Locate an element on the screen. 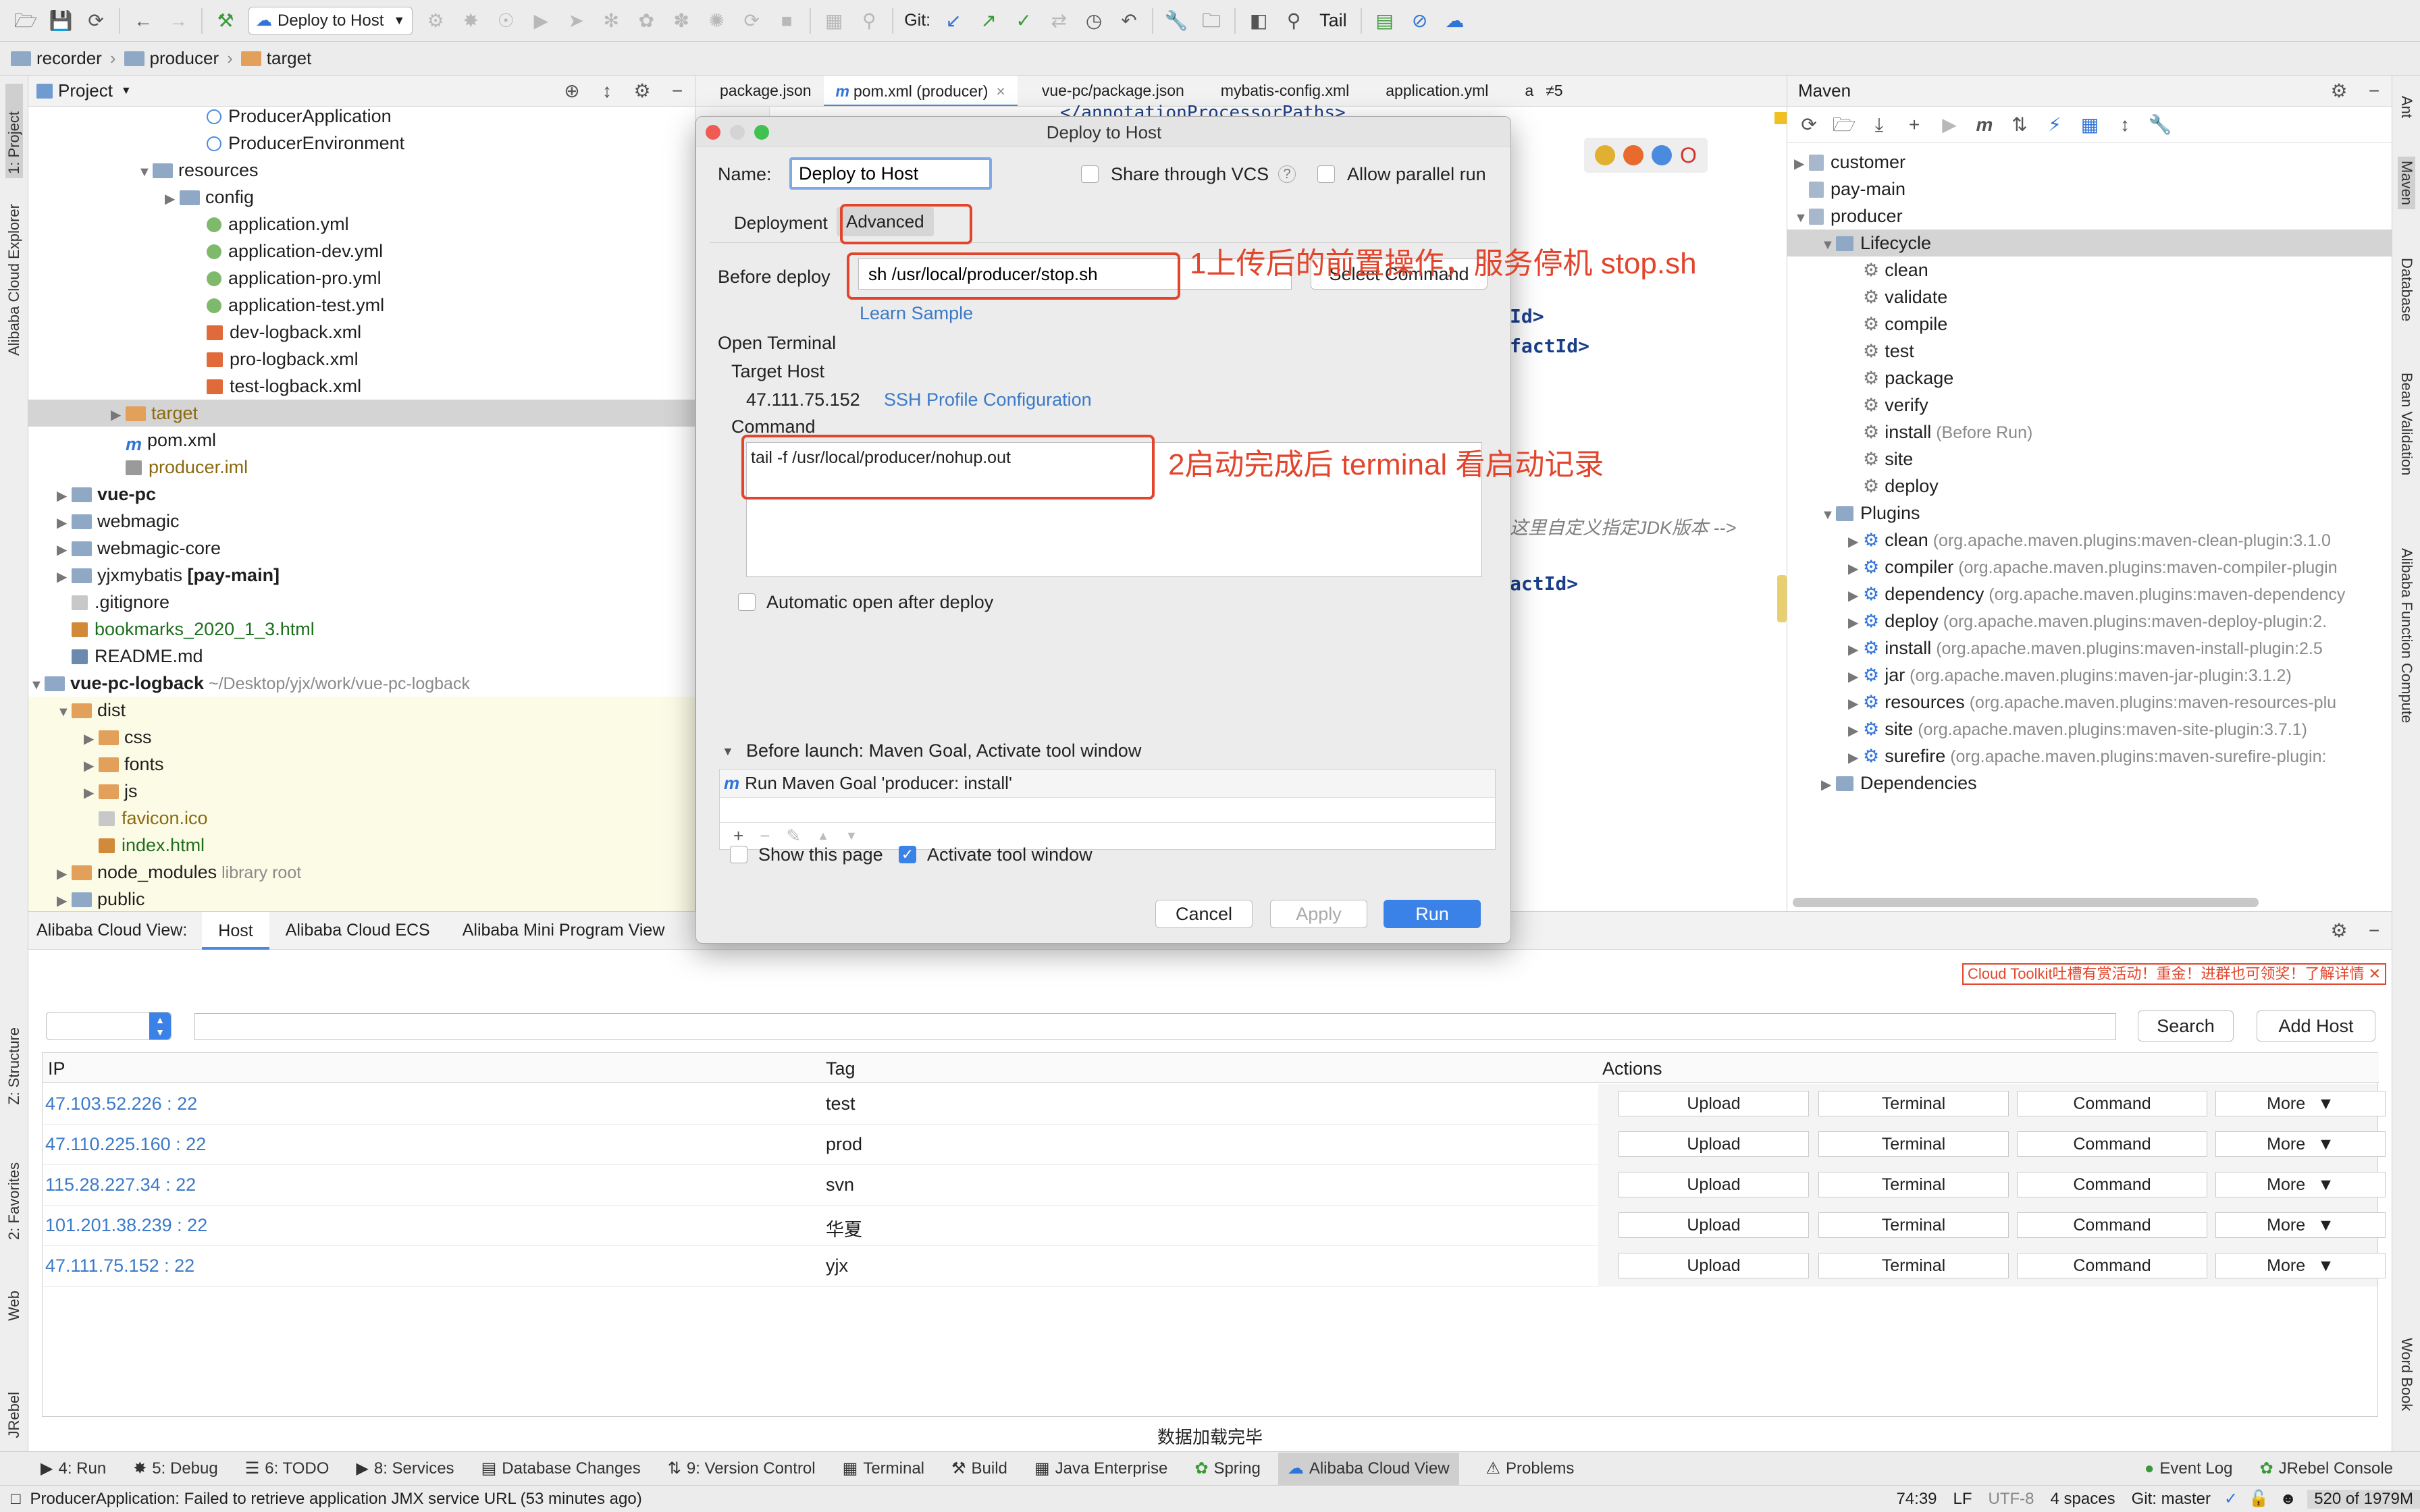  tab-overflow: ≠5 is located at coordinates (1554, 91).